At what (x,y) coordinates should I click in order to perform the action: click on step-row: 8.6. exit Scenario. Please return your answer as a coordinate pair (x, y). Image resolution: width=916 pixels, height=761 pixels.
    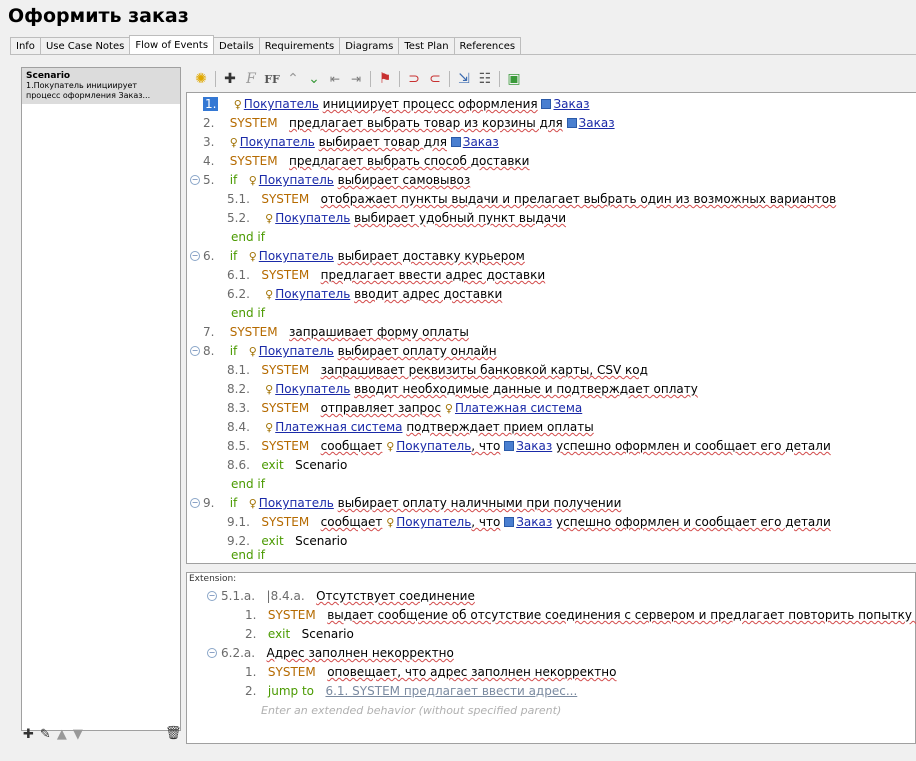
    Looking at the image, I should click on (287, 465).